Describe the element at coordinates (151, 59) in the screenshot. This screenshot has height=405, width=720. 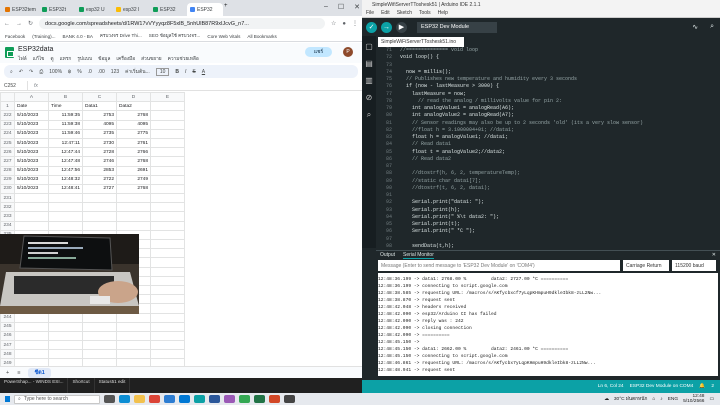
I see `menu-item: ส่วนขยาย` at that location.